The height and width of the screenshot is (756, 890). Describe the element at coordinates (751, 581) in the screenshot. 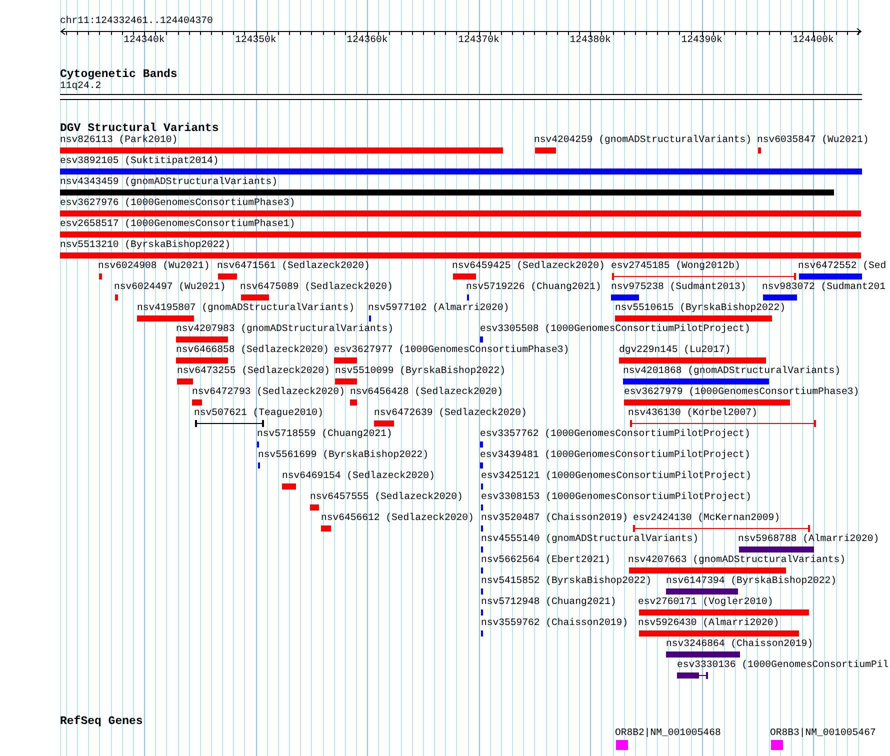

I see `variant-label: nsv6147394 (ByrskaBishop2022)` at that location.